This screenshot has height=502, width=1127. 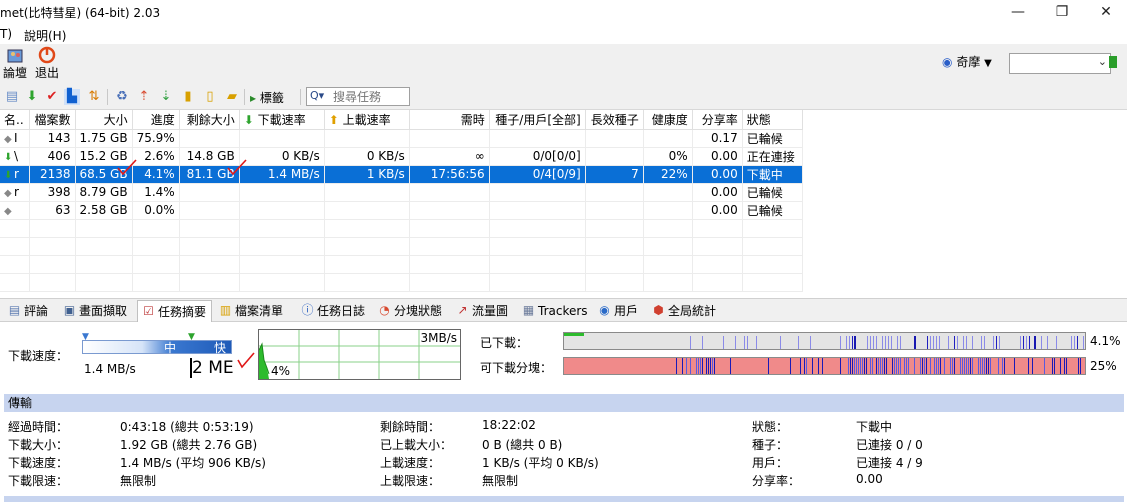 I want to click on menu-help: 說明(H), so click(x=45, y=35).